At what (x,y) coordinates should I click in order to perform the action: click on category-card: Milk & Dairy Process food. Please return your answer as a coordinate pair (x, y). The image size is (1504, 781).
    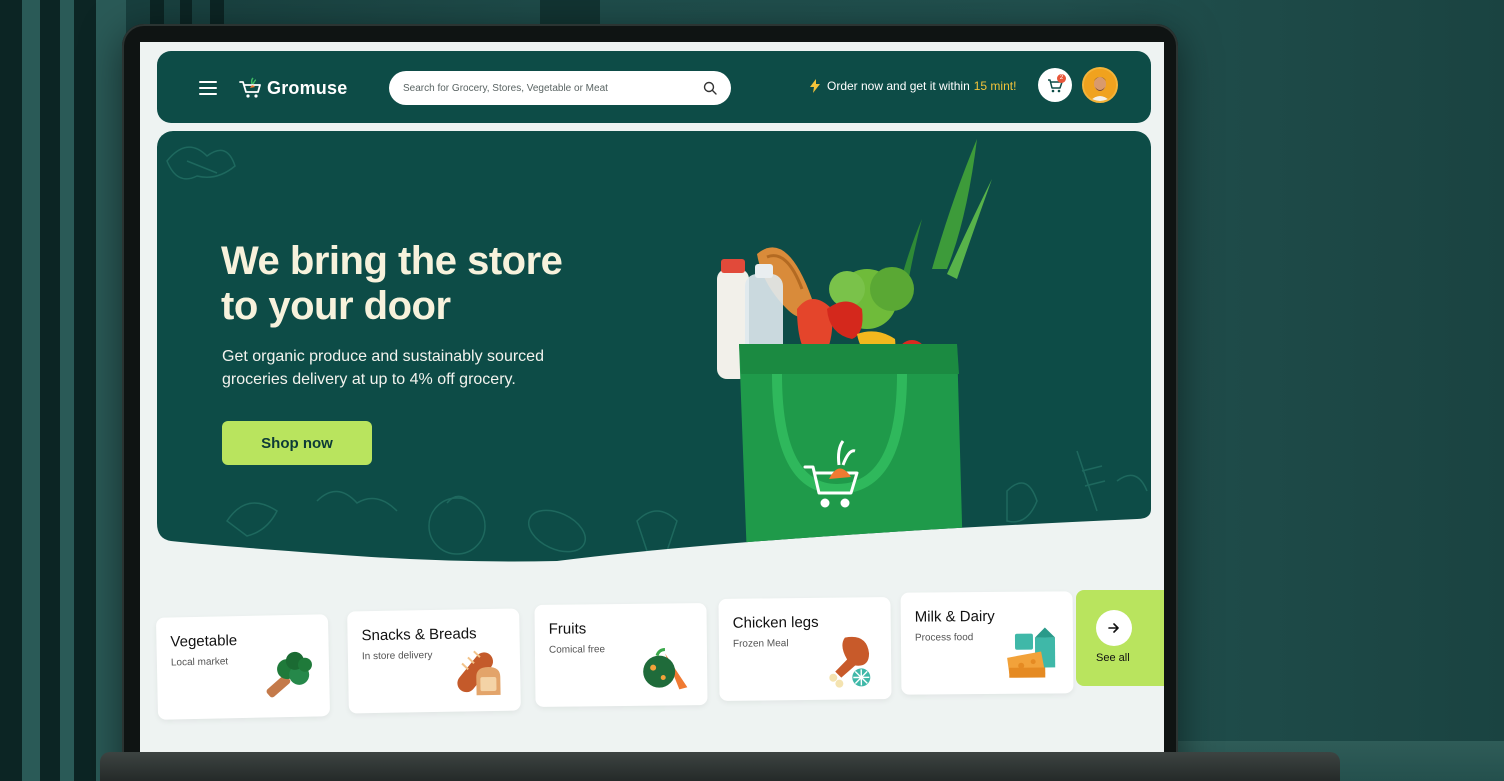
    Looking at the image, I should click on (987, 643).